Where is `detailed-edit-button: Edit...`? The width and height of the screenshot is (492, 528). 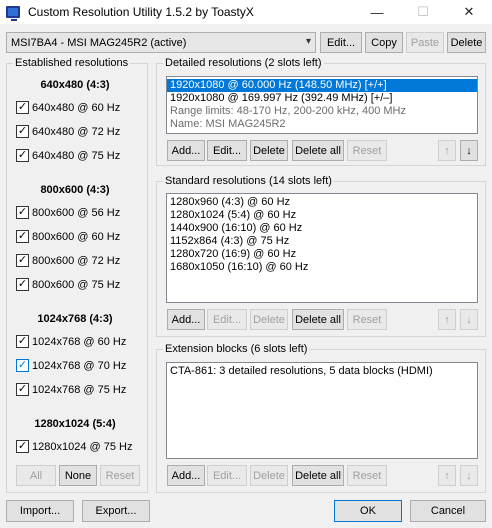 detailed-edit-button: Edit... is located at coordinates (227, 150).